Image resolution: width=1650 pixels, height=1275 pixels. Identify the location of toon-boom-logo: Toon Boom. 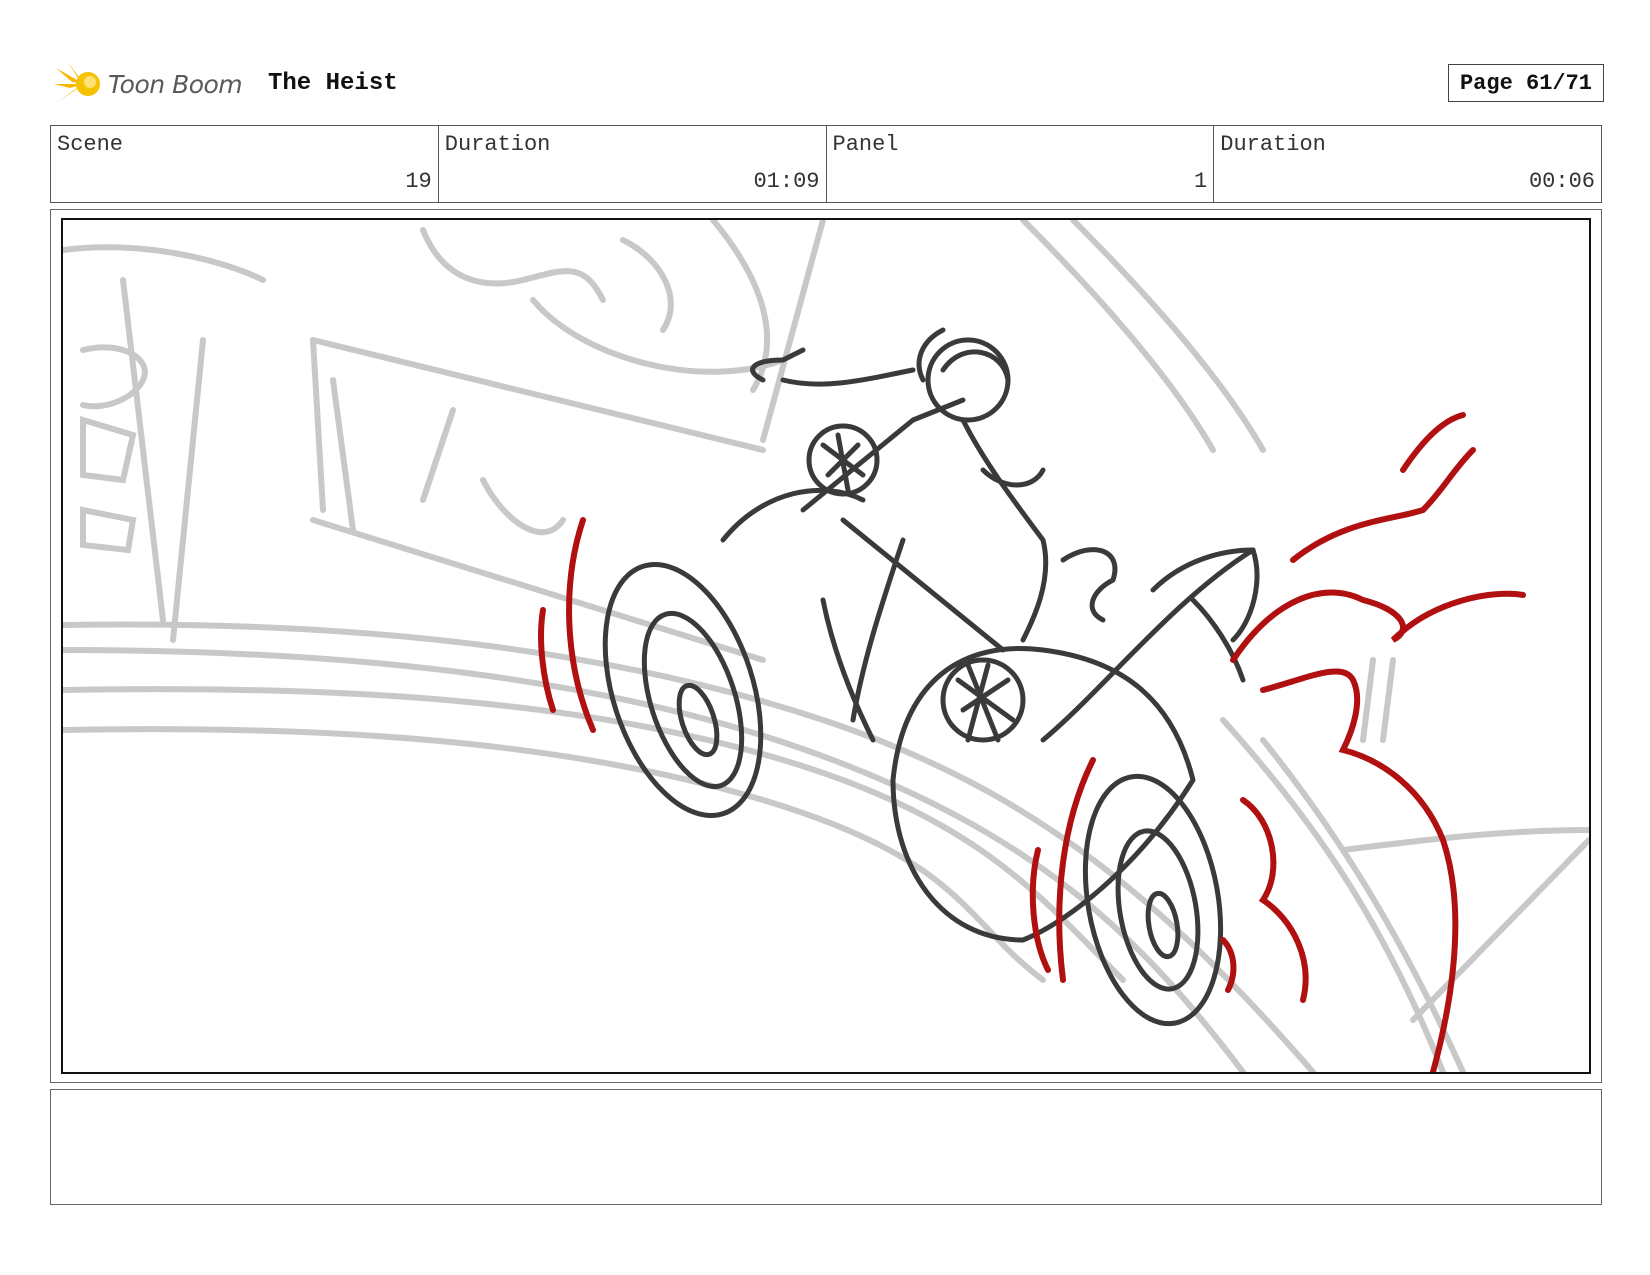
(148, 84).